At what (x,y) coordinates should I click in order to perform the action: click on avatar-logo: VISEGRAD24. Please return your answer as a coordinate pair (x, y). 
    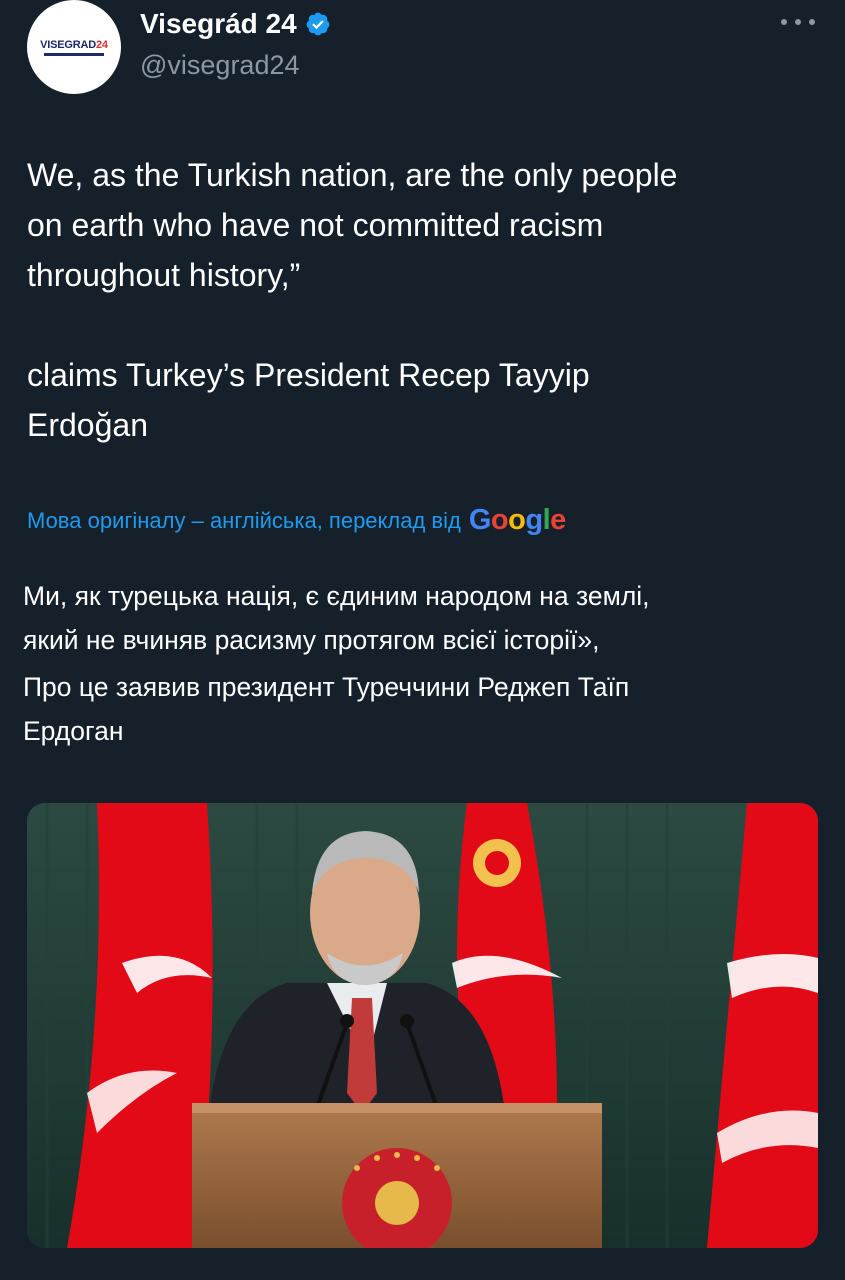
    Looking at the image, I should click on (74, 44).